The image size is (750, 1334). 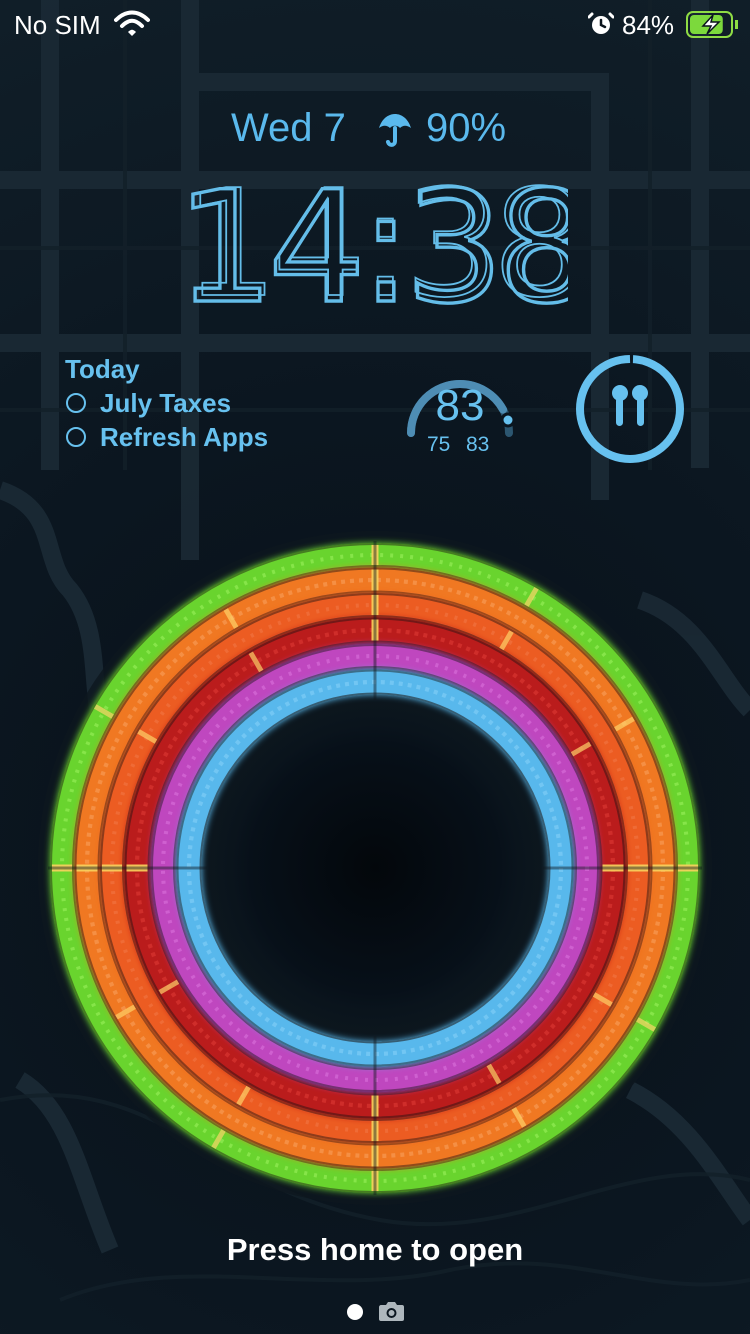 I want to click on gauge-max-label: 83, so click(x=478, y=444).